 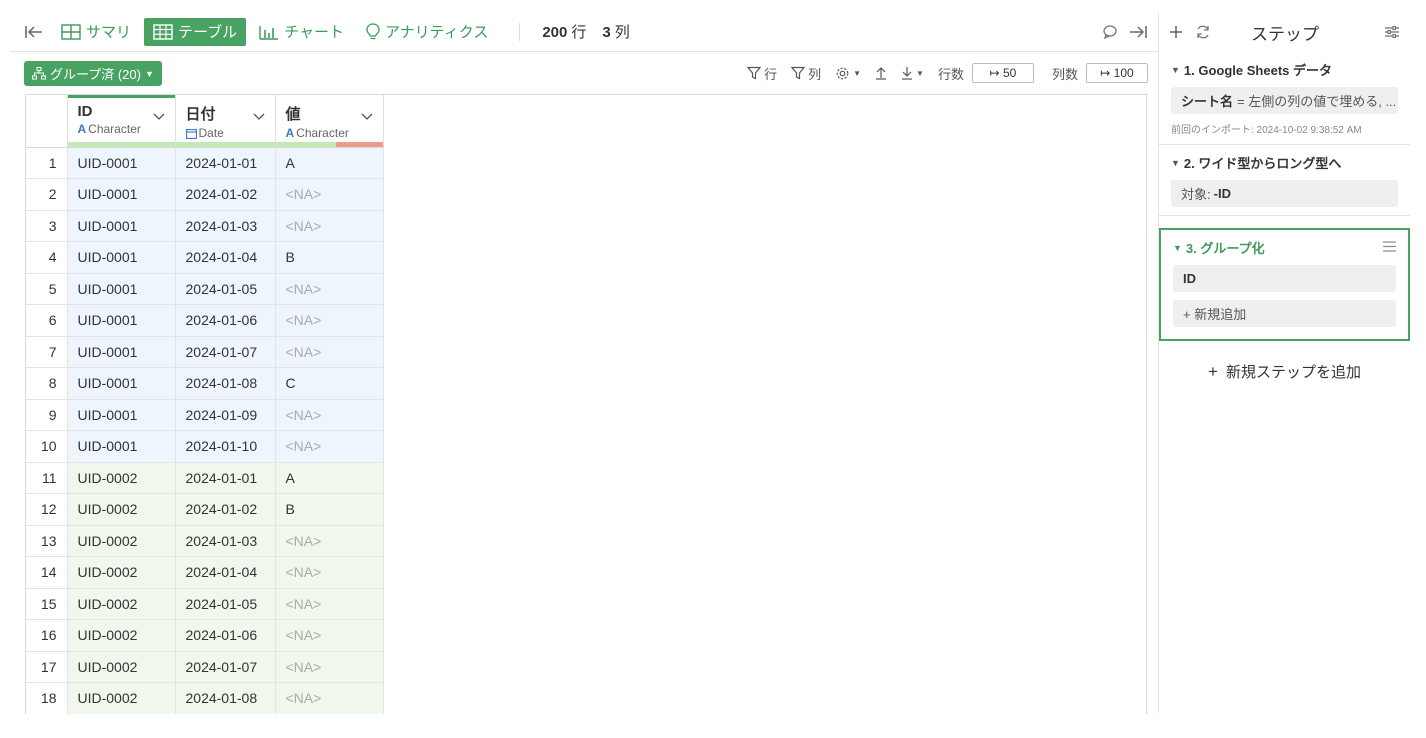 I want to click on grouped-dropdown-button: グループ済 (20) ▼, so click(x=93, y=73).